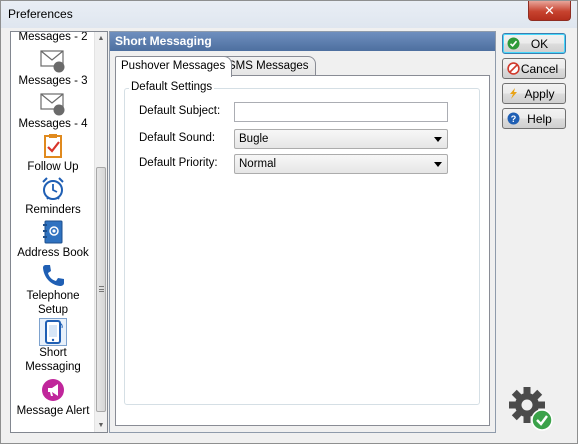 Image resolution: width=578 pixels, height=444 pixels. Describe the element at coordinates (101, 425) in the screenshot. I see `scroll-down-arrow-icon: ▼` at that location.